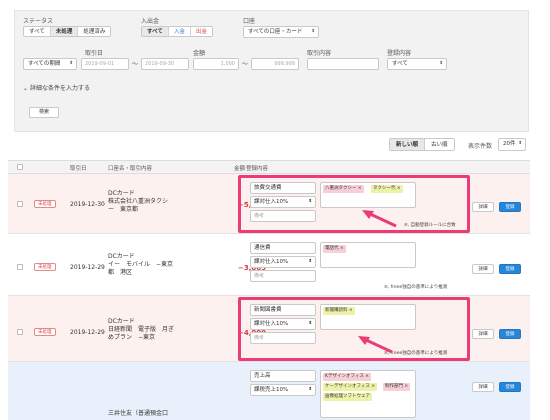  What do you see at coordinates (257, 169) in the screenshot?
I see `header-registration: 登録内容` at bounding box center [257, 169].